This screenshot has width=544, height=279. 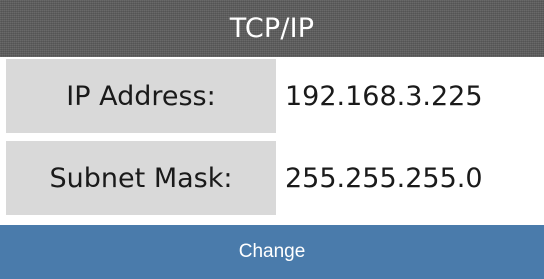 What do you see at coordinates (141, 96) in the screenshot?
I see `ip-address-label: IP Address:` at bounding box center [141, 96].